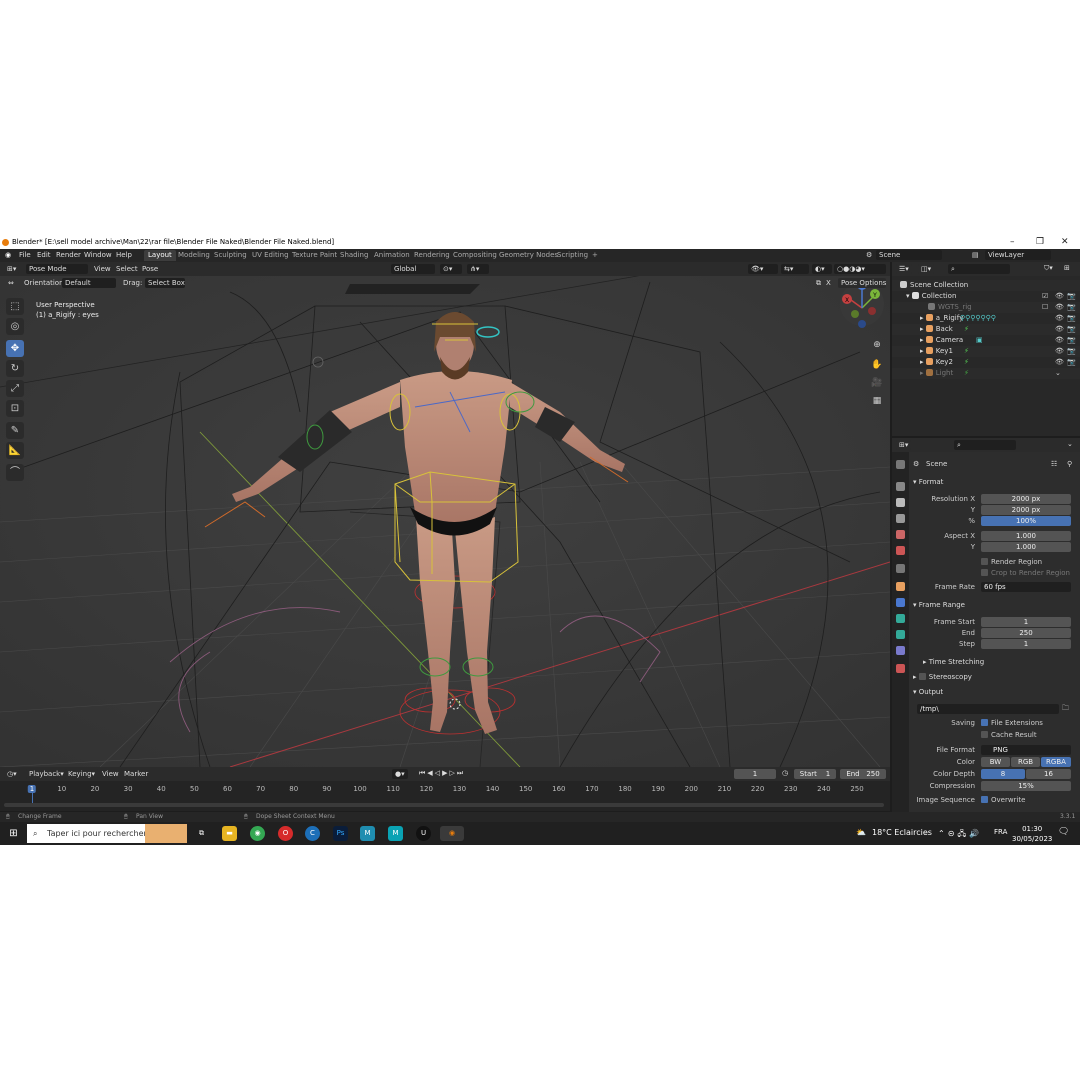 The image size is (1080, 1080). What do you see at coordinates (1056, 762) in the screenshot?
I see `color-rgba-button: RGBA` at bounding box center [1056, 762].